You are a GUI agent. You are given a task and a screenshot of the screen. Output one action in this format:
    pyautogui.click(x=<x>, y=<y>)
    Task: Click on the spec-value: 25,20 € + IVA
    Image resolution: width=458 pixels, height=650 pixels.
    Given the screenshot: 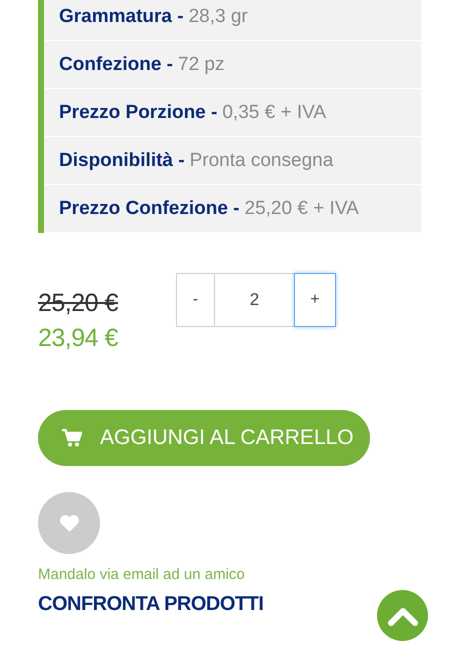 What is the action you would take?
    pyautogui.click(x=301, y=209)
    